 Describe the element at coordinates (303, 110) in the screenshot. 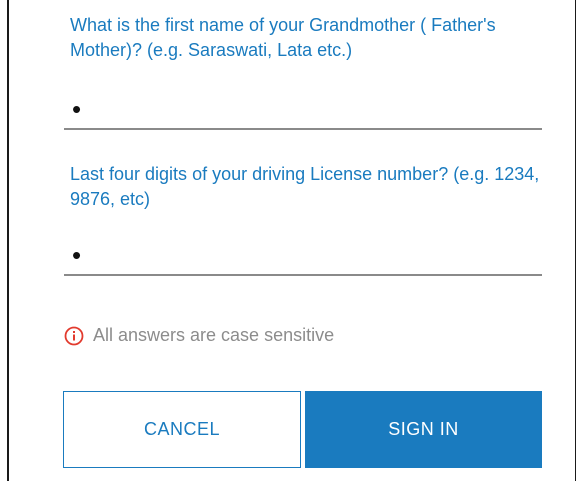

I see `question-1-answer-field` at that location.